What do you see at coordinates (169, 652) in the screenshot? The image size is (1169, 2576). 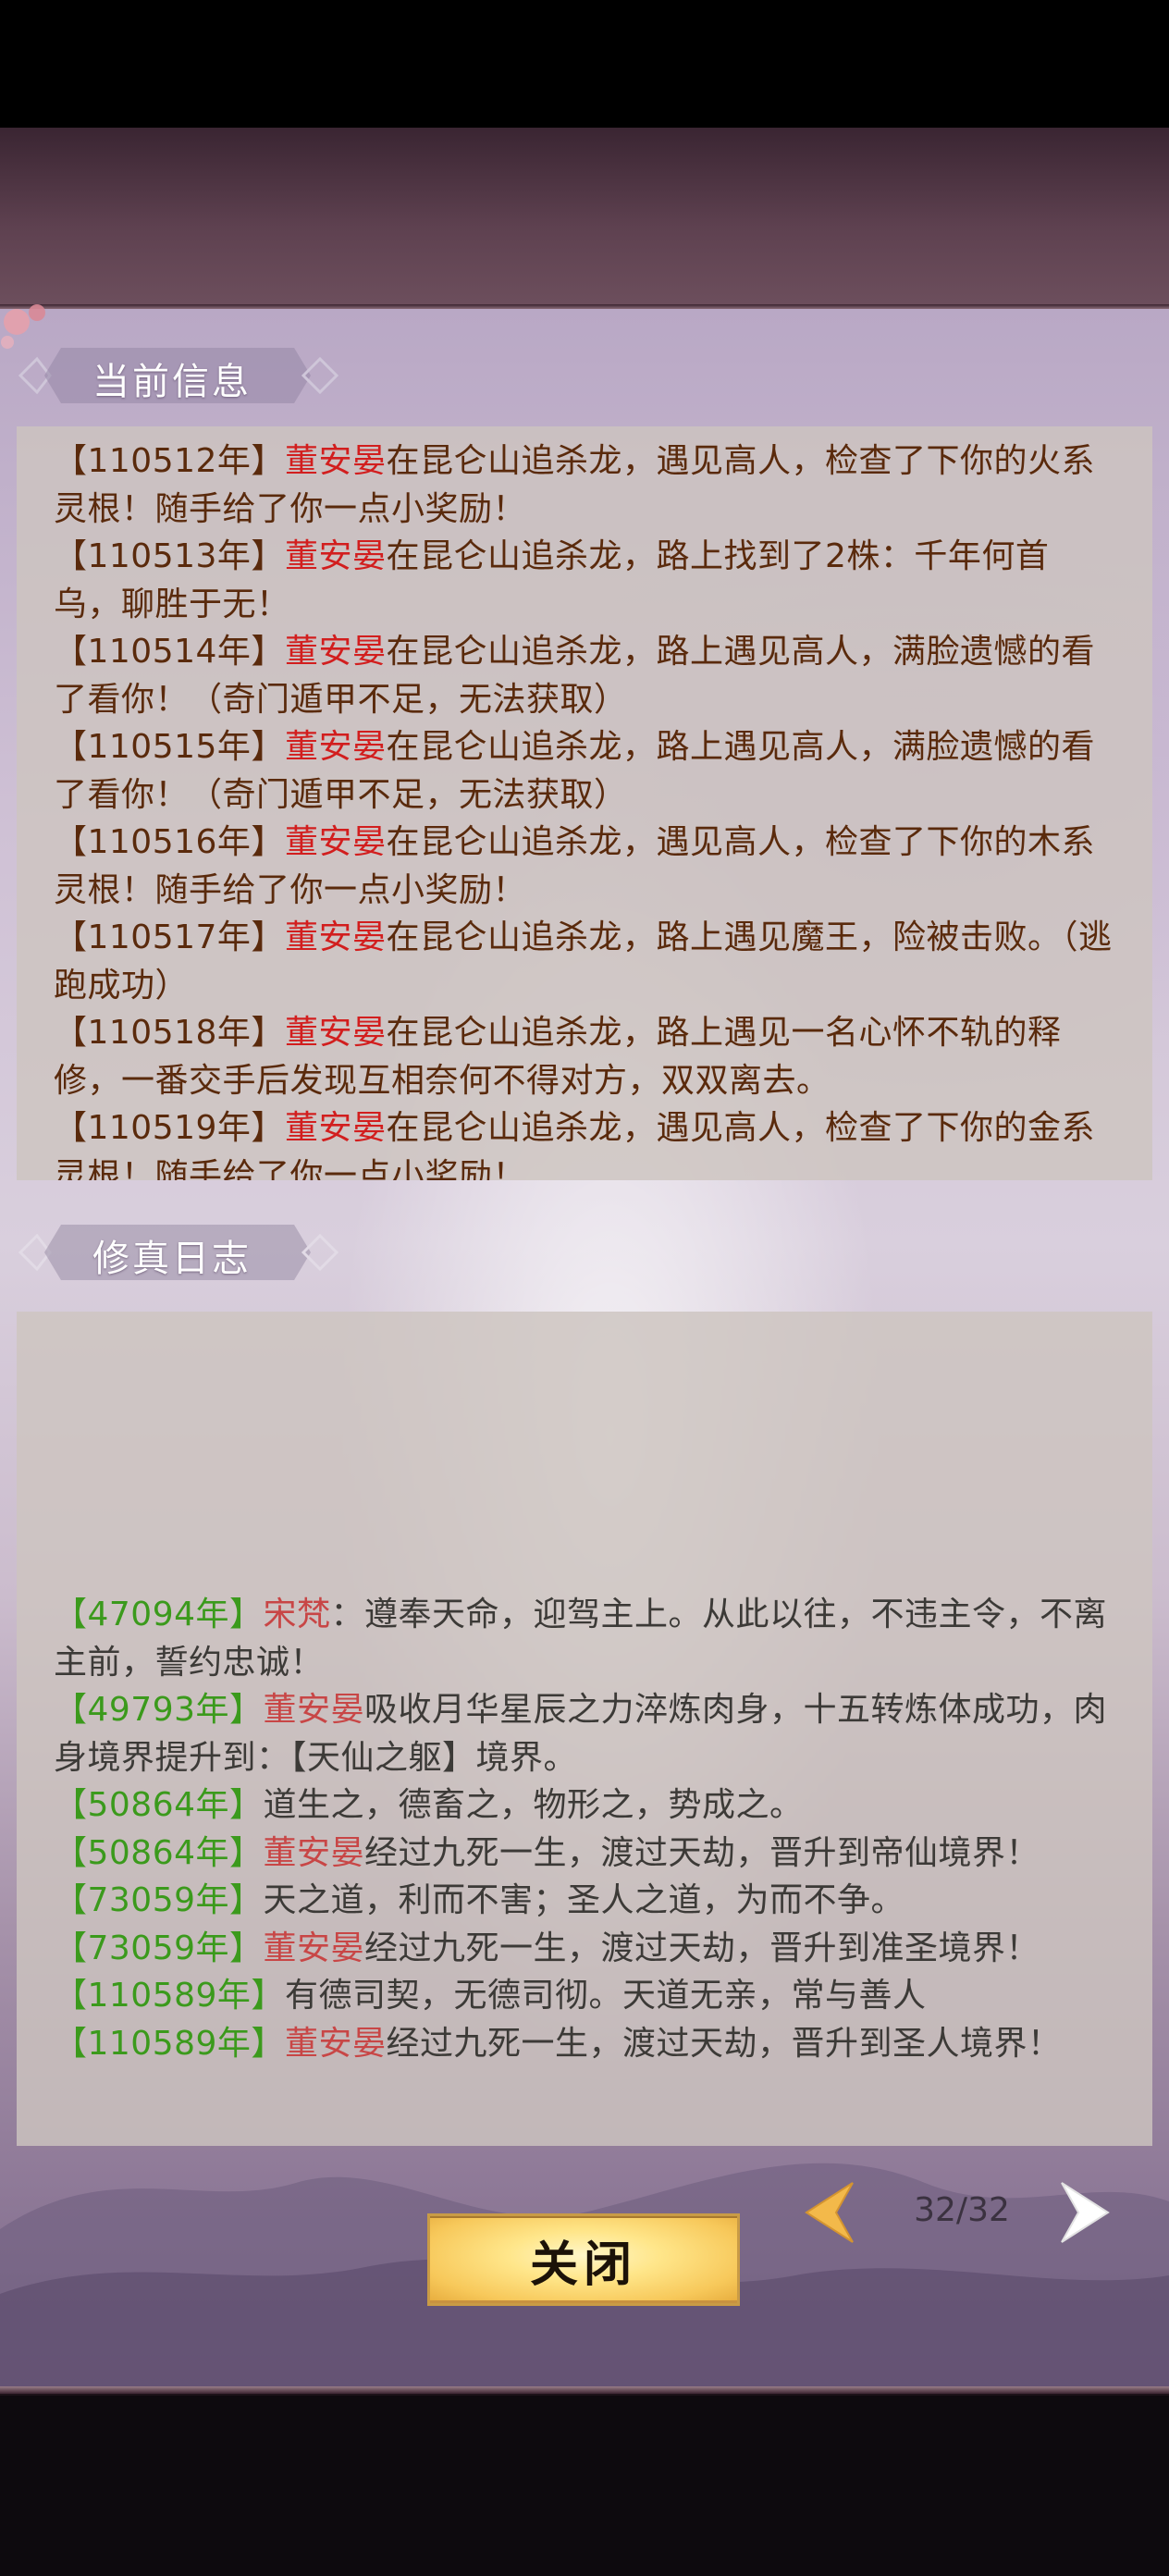 I see `entry-year: 【110514年】` at bounding box center [169, 652].